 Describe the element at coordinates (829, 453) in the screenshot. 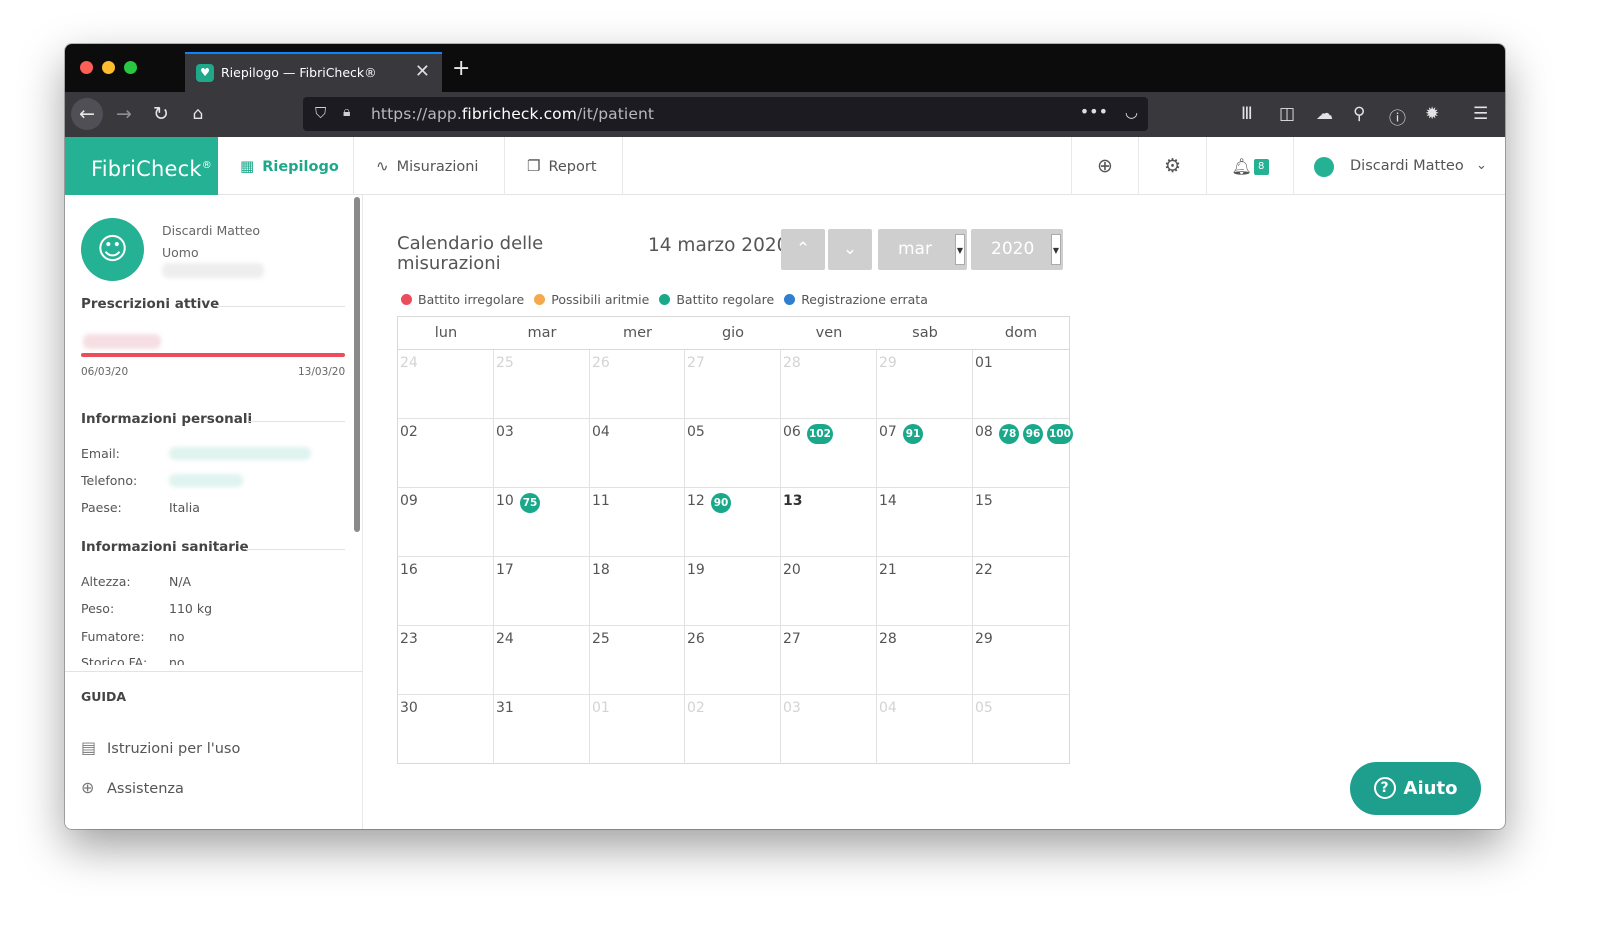

I see `calendar-day-cell: 06 102` at that location.